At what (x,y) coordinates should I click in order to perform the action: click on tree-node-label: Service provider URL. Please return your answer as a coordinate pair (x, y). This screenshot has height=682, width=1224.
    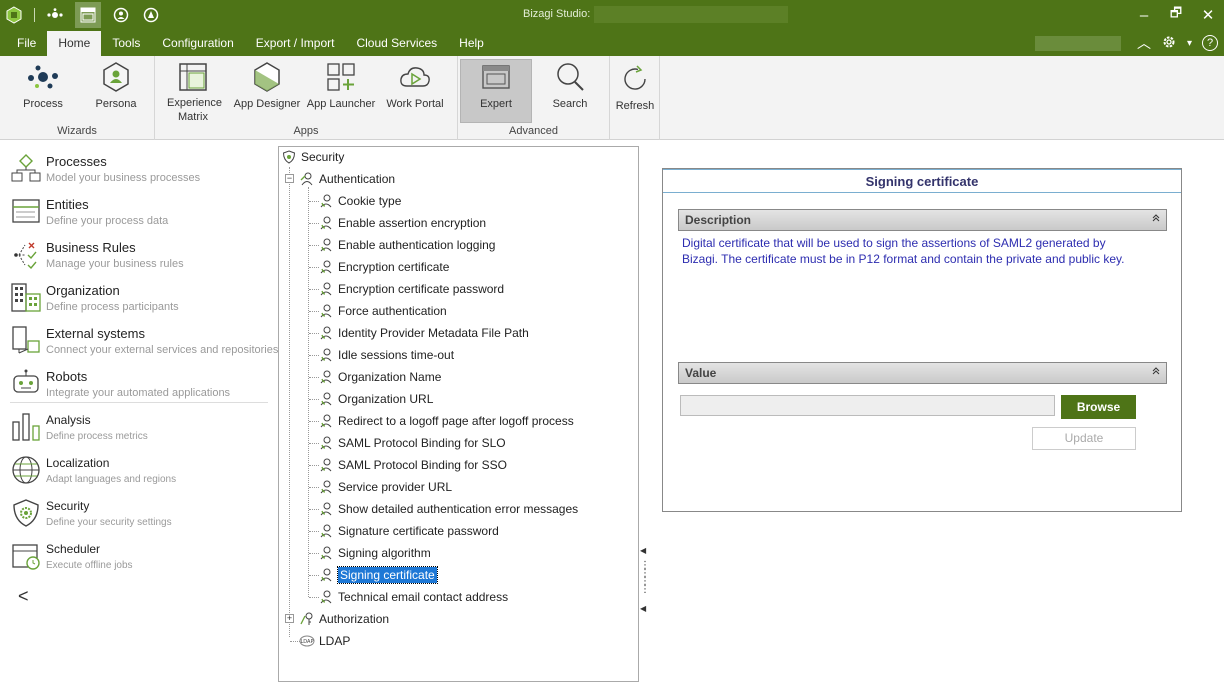
    Looking at the image, I should click on (395, 487).